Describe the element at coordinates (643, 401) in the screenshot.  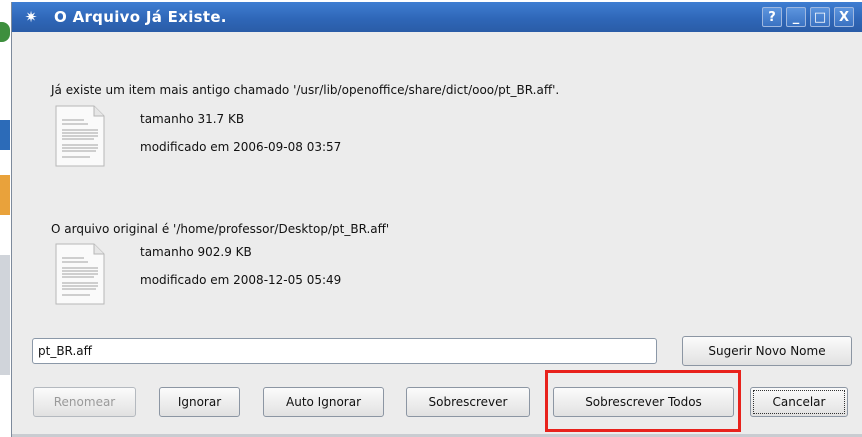
I see `highlight-box` at that location.